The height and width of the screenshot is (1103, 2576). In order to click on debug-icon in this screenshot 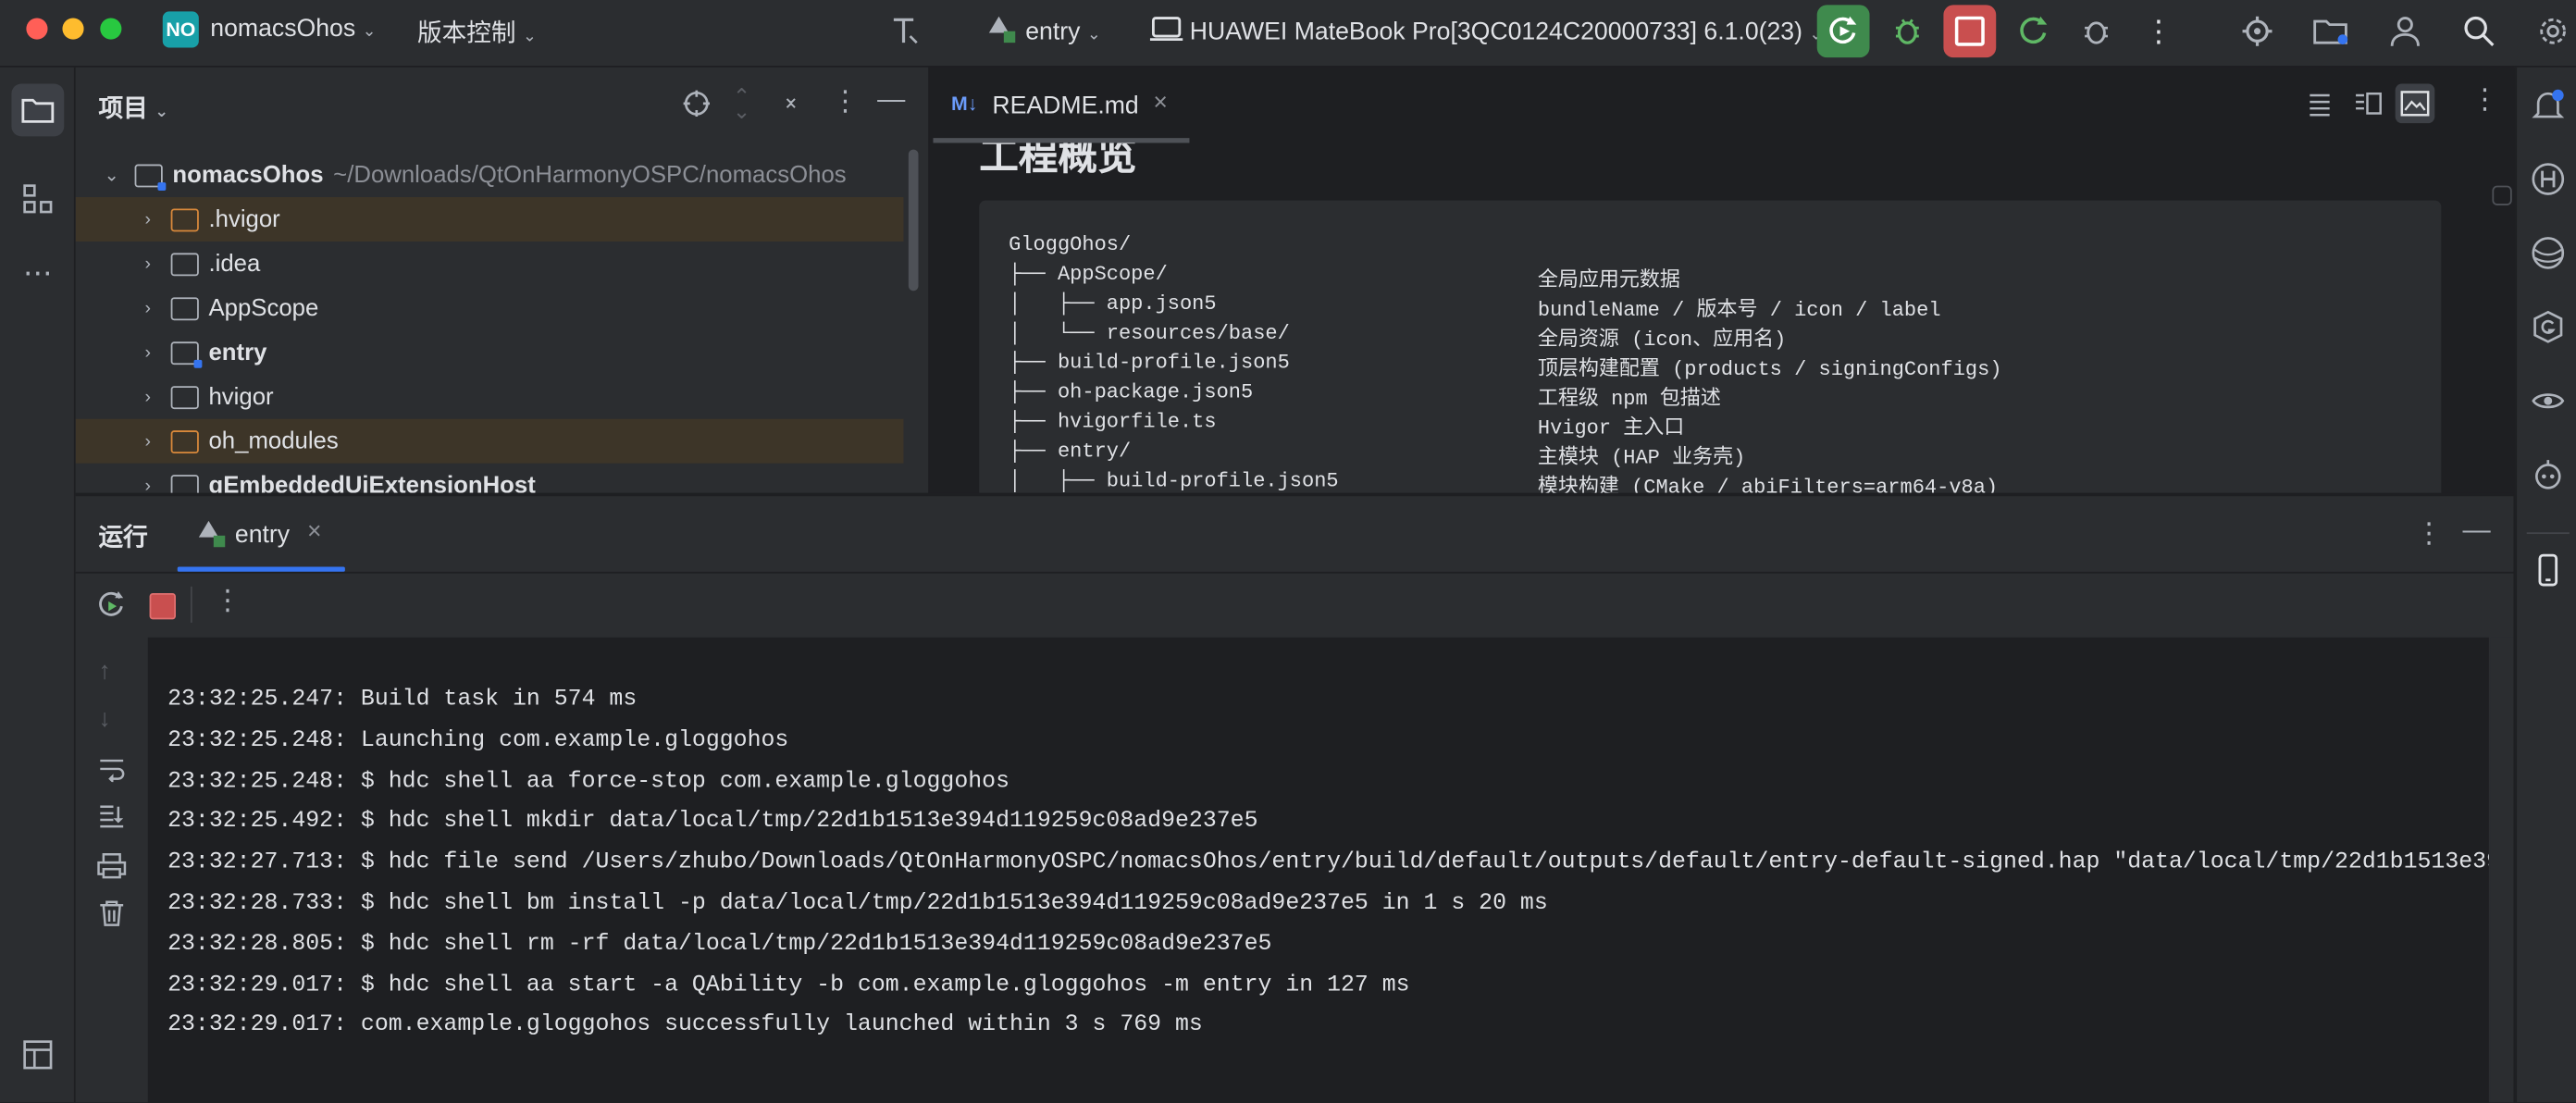, I will do `click(1907, 32)`.